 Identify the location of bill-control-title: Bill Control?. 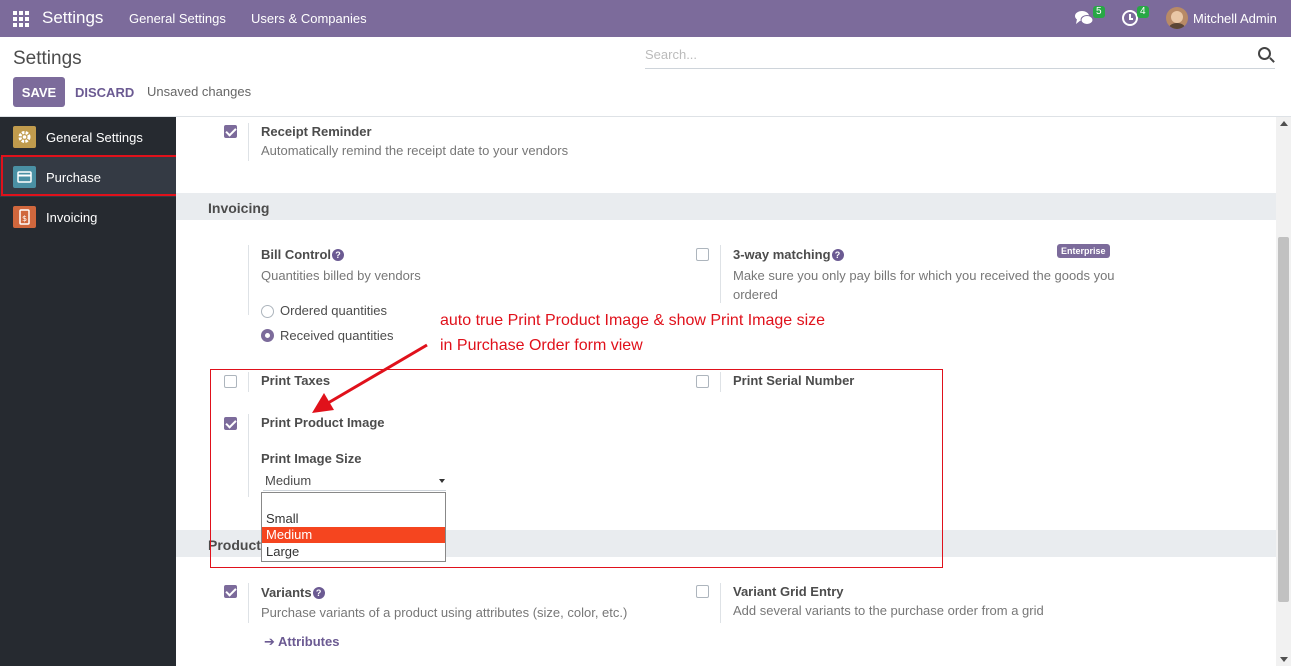
(303, 254).